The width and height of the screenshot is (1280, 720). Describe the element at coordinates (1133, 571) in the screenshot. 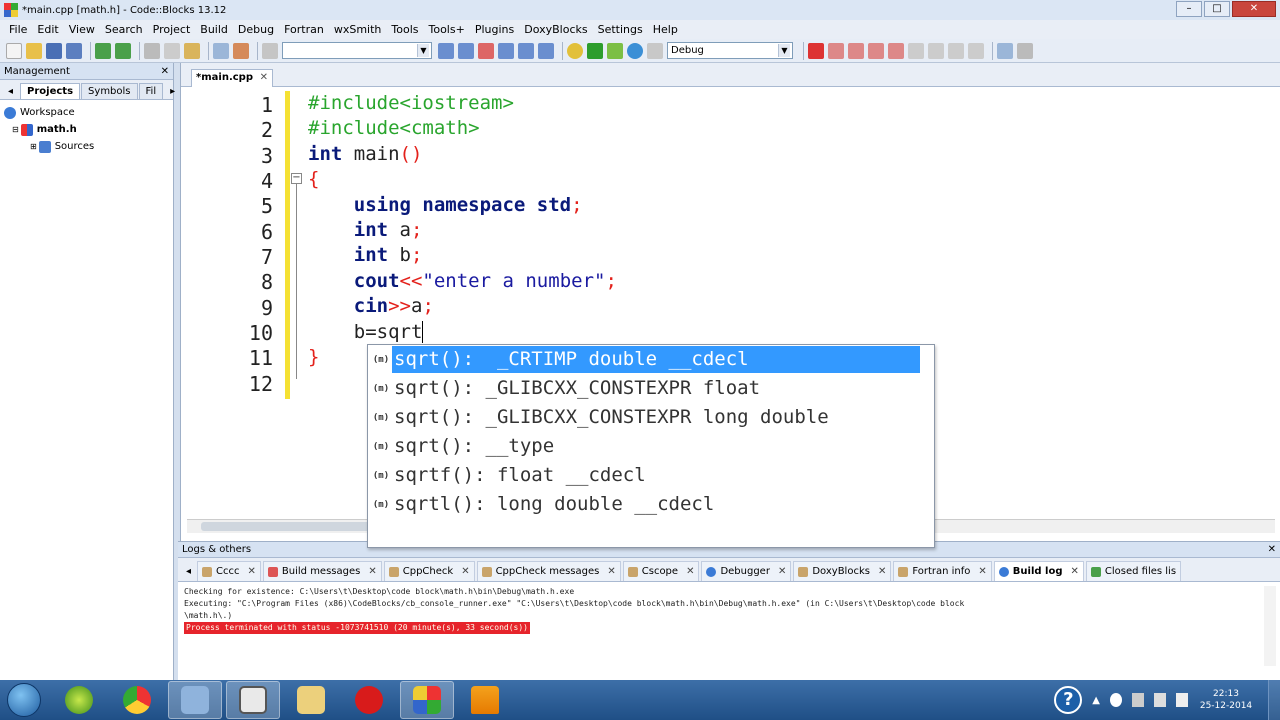

I see `tab-closed-files: Closed files lis` at that location.